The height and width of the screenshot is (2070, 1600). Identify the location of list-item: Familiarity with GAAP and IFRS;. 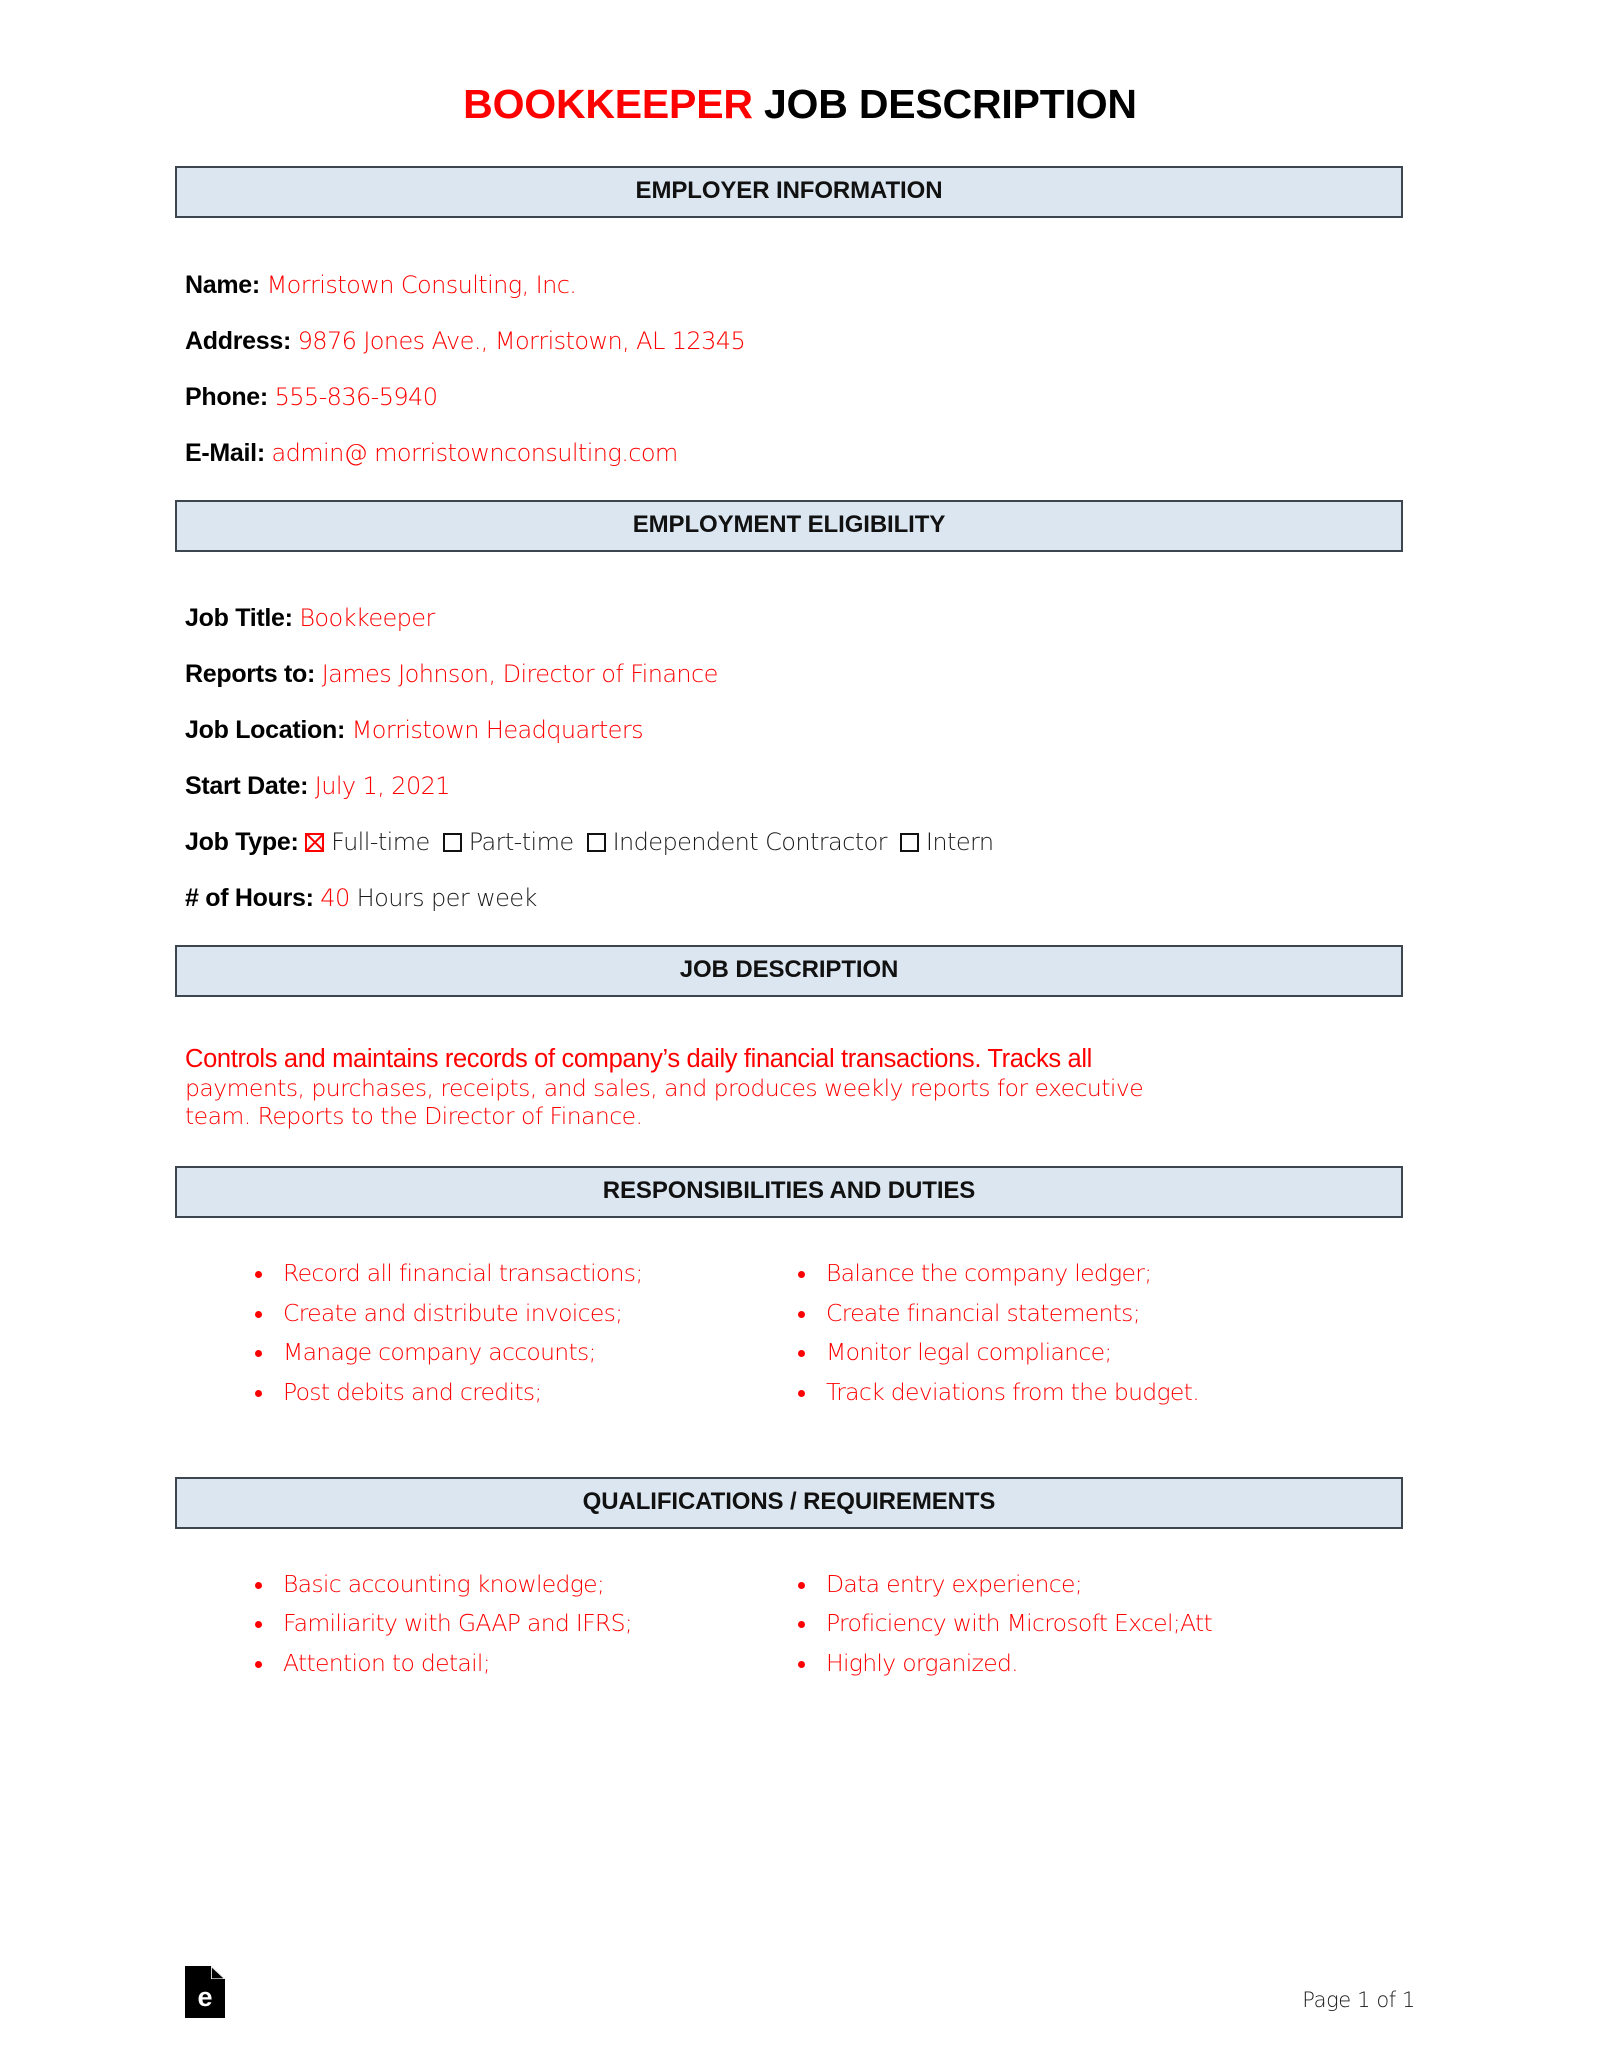
(496, 1624).